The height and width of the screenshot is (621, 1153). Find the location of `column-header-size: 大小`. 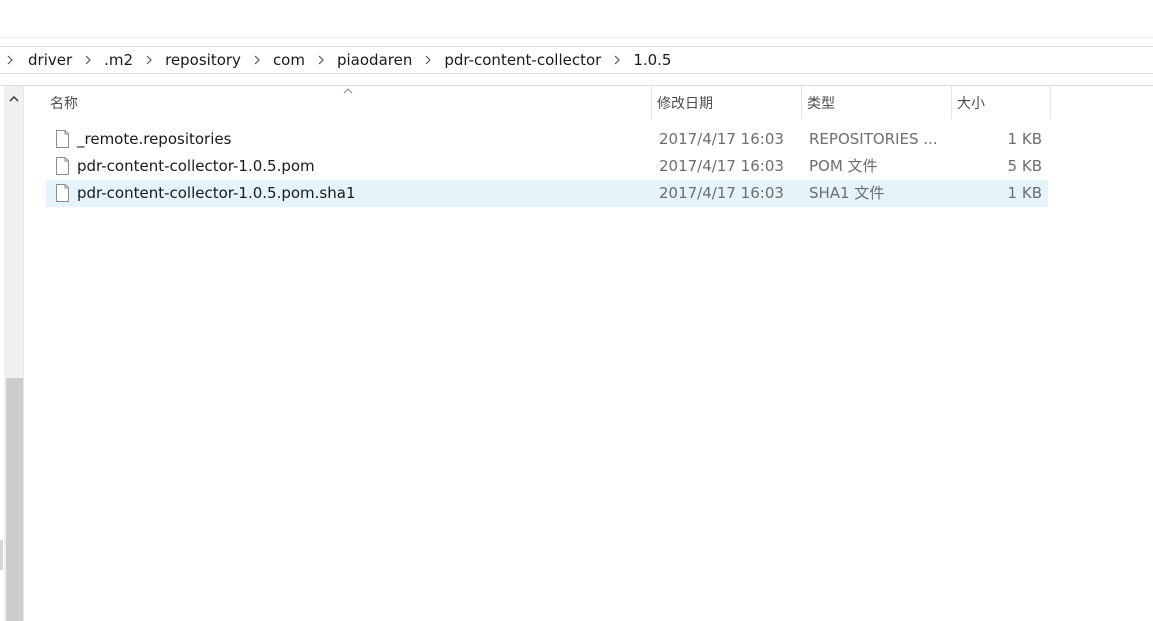

column-header-size: 大小 is located at coordinates (1001, 102).